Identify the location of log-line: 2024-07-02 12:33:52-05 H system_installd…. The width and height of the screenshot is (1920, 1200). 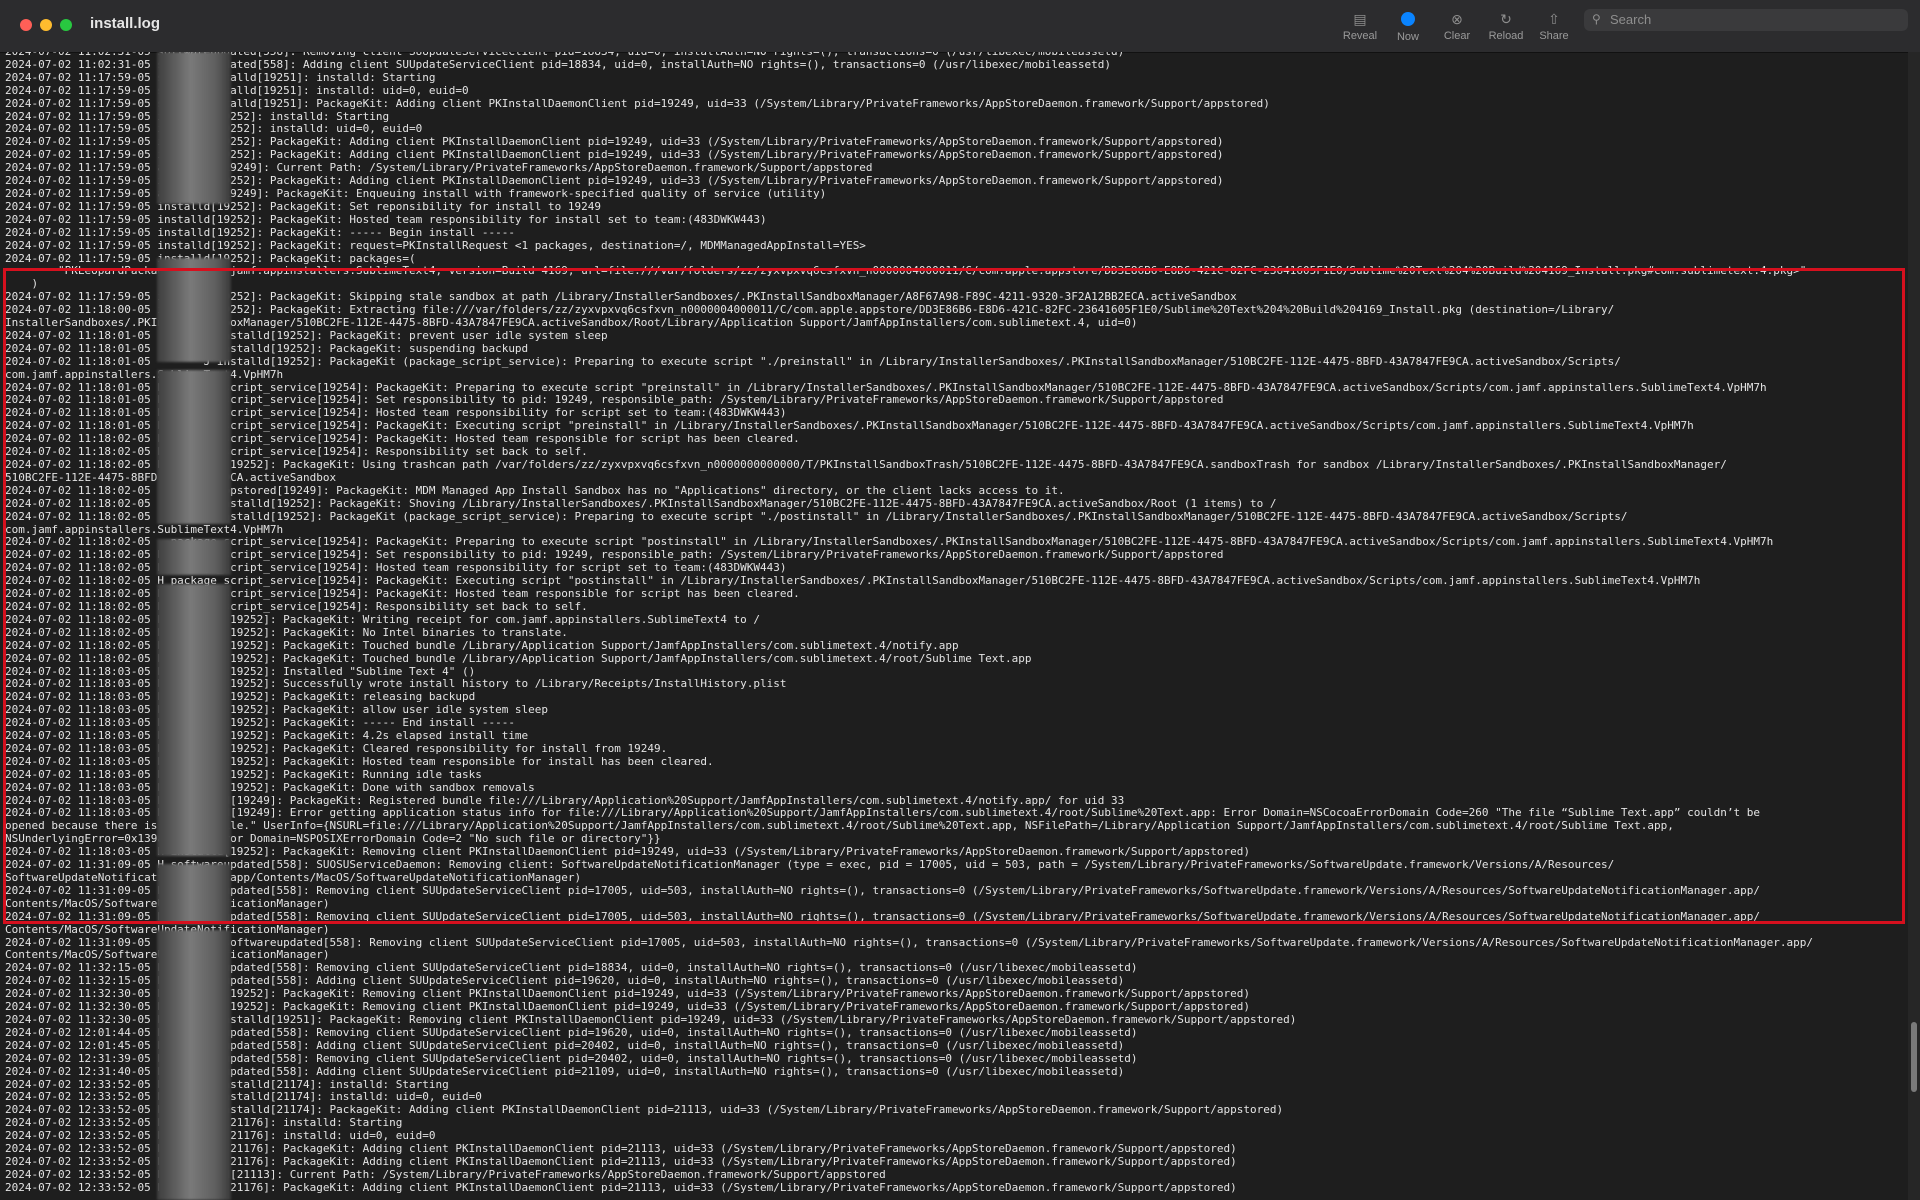
(243, 1097).